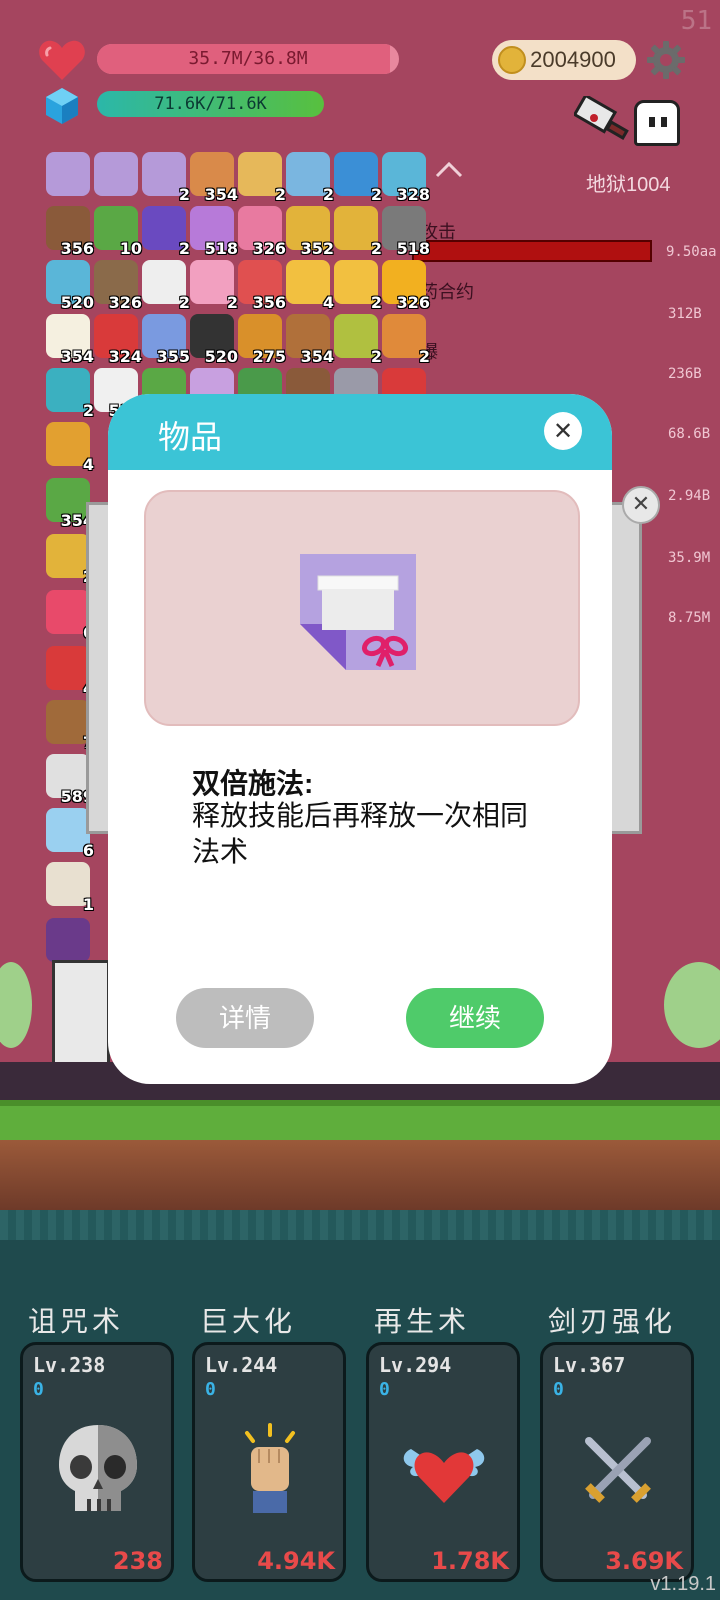 The width and height of the screenshot is (720, 1600). Describe the element at coordinates (589, 1365) in the screenshot. I see `skill-level: Lv.367` at that location.